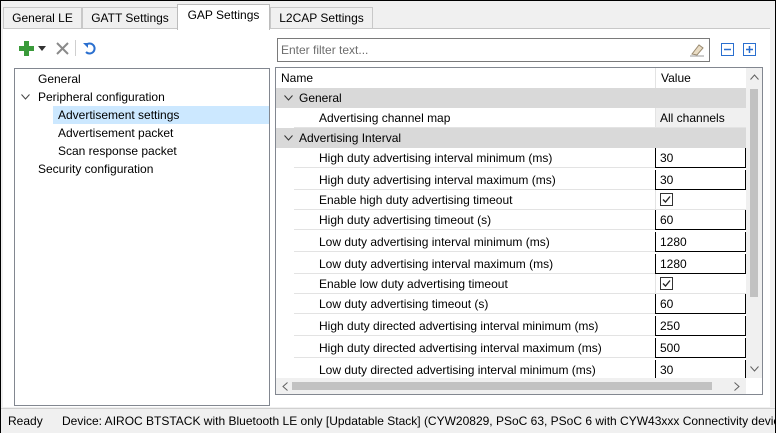  I want to click on close-icon, so click(62, 48).